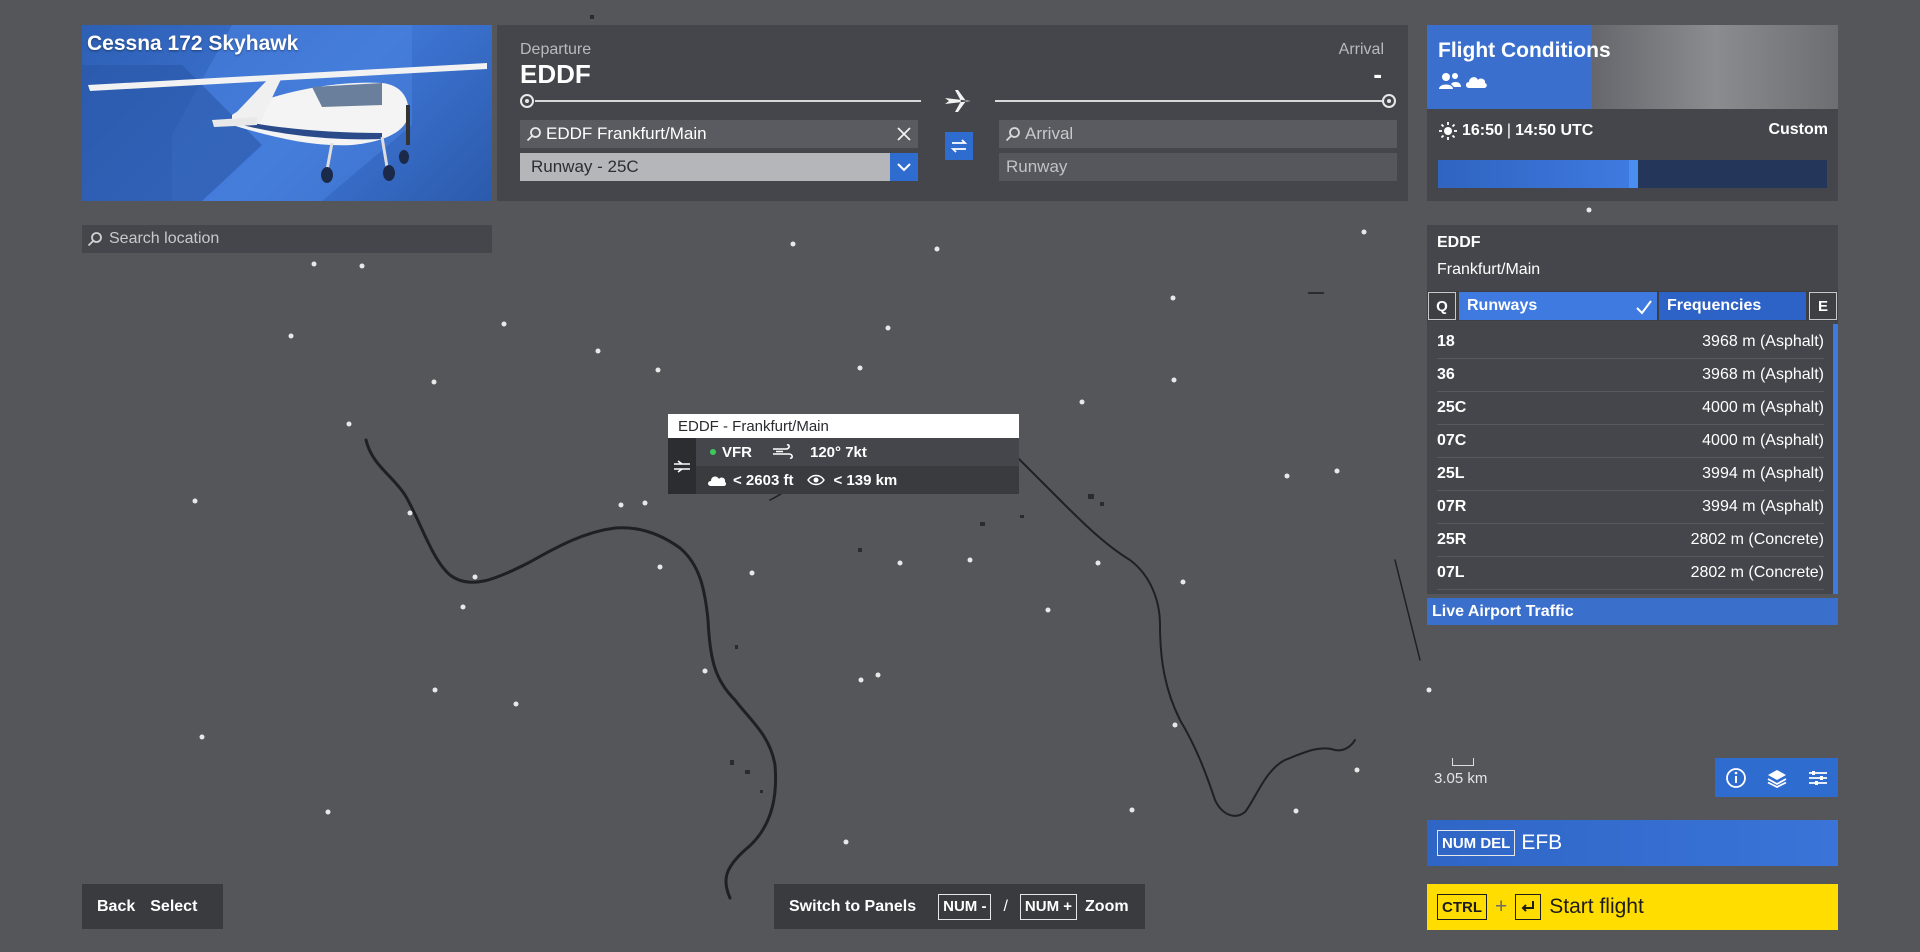 This screenshot has height=952, width=1920. Describe the element at coordinates (1757, 572) in the screenshot. I see `runway-info: 2802 m (Concrete)` at that location.